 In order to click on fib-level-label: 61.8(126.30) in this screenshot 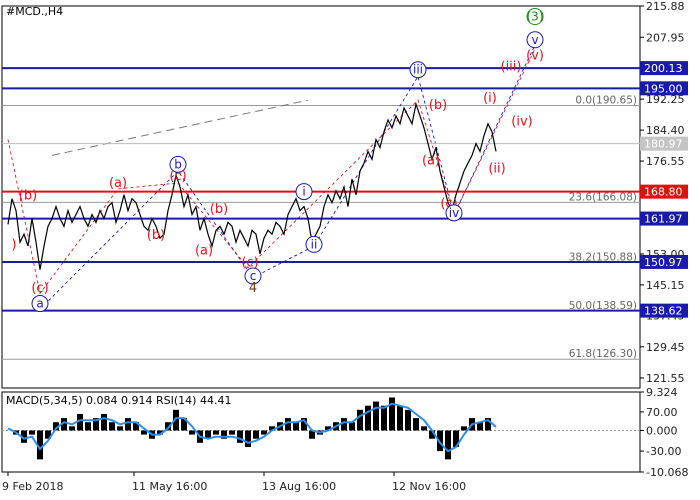, I will do `click(603, 354)`.